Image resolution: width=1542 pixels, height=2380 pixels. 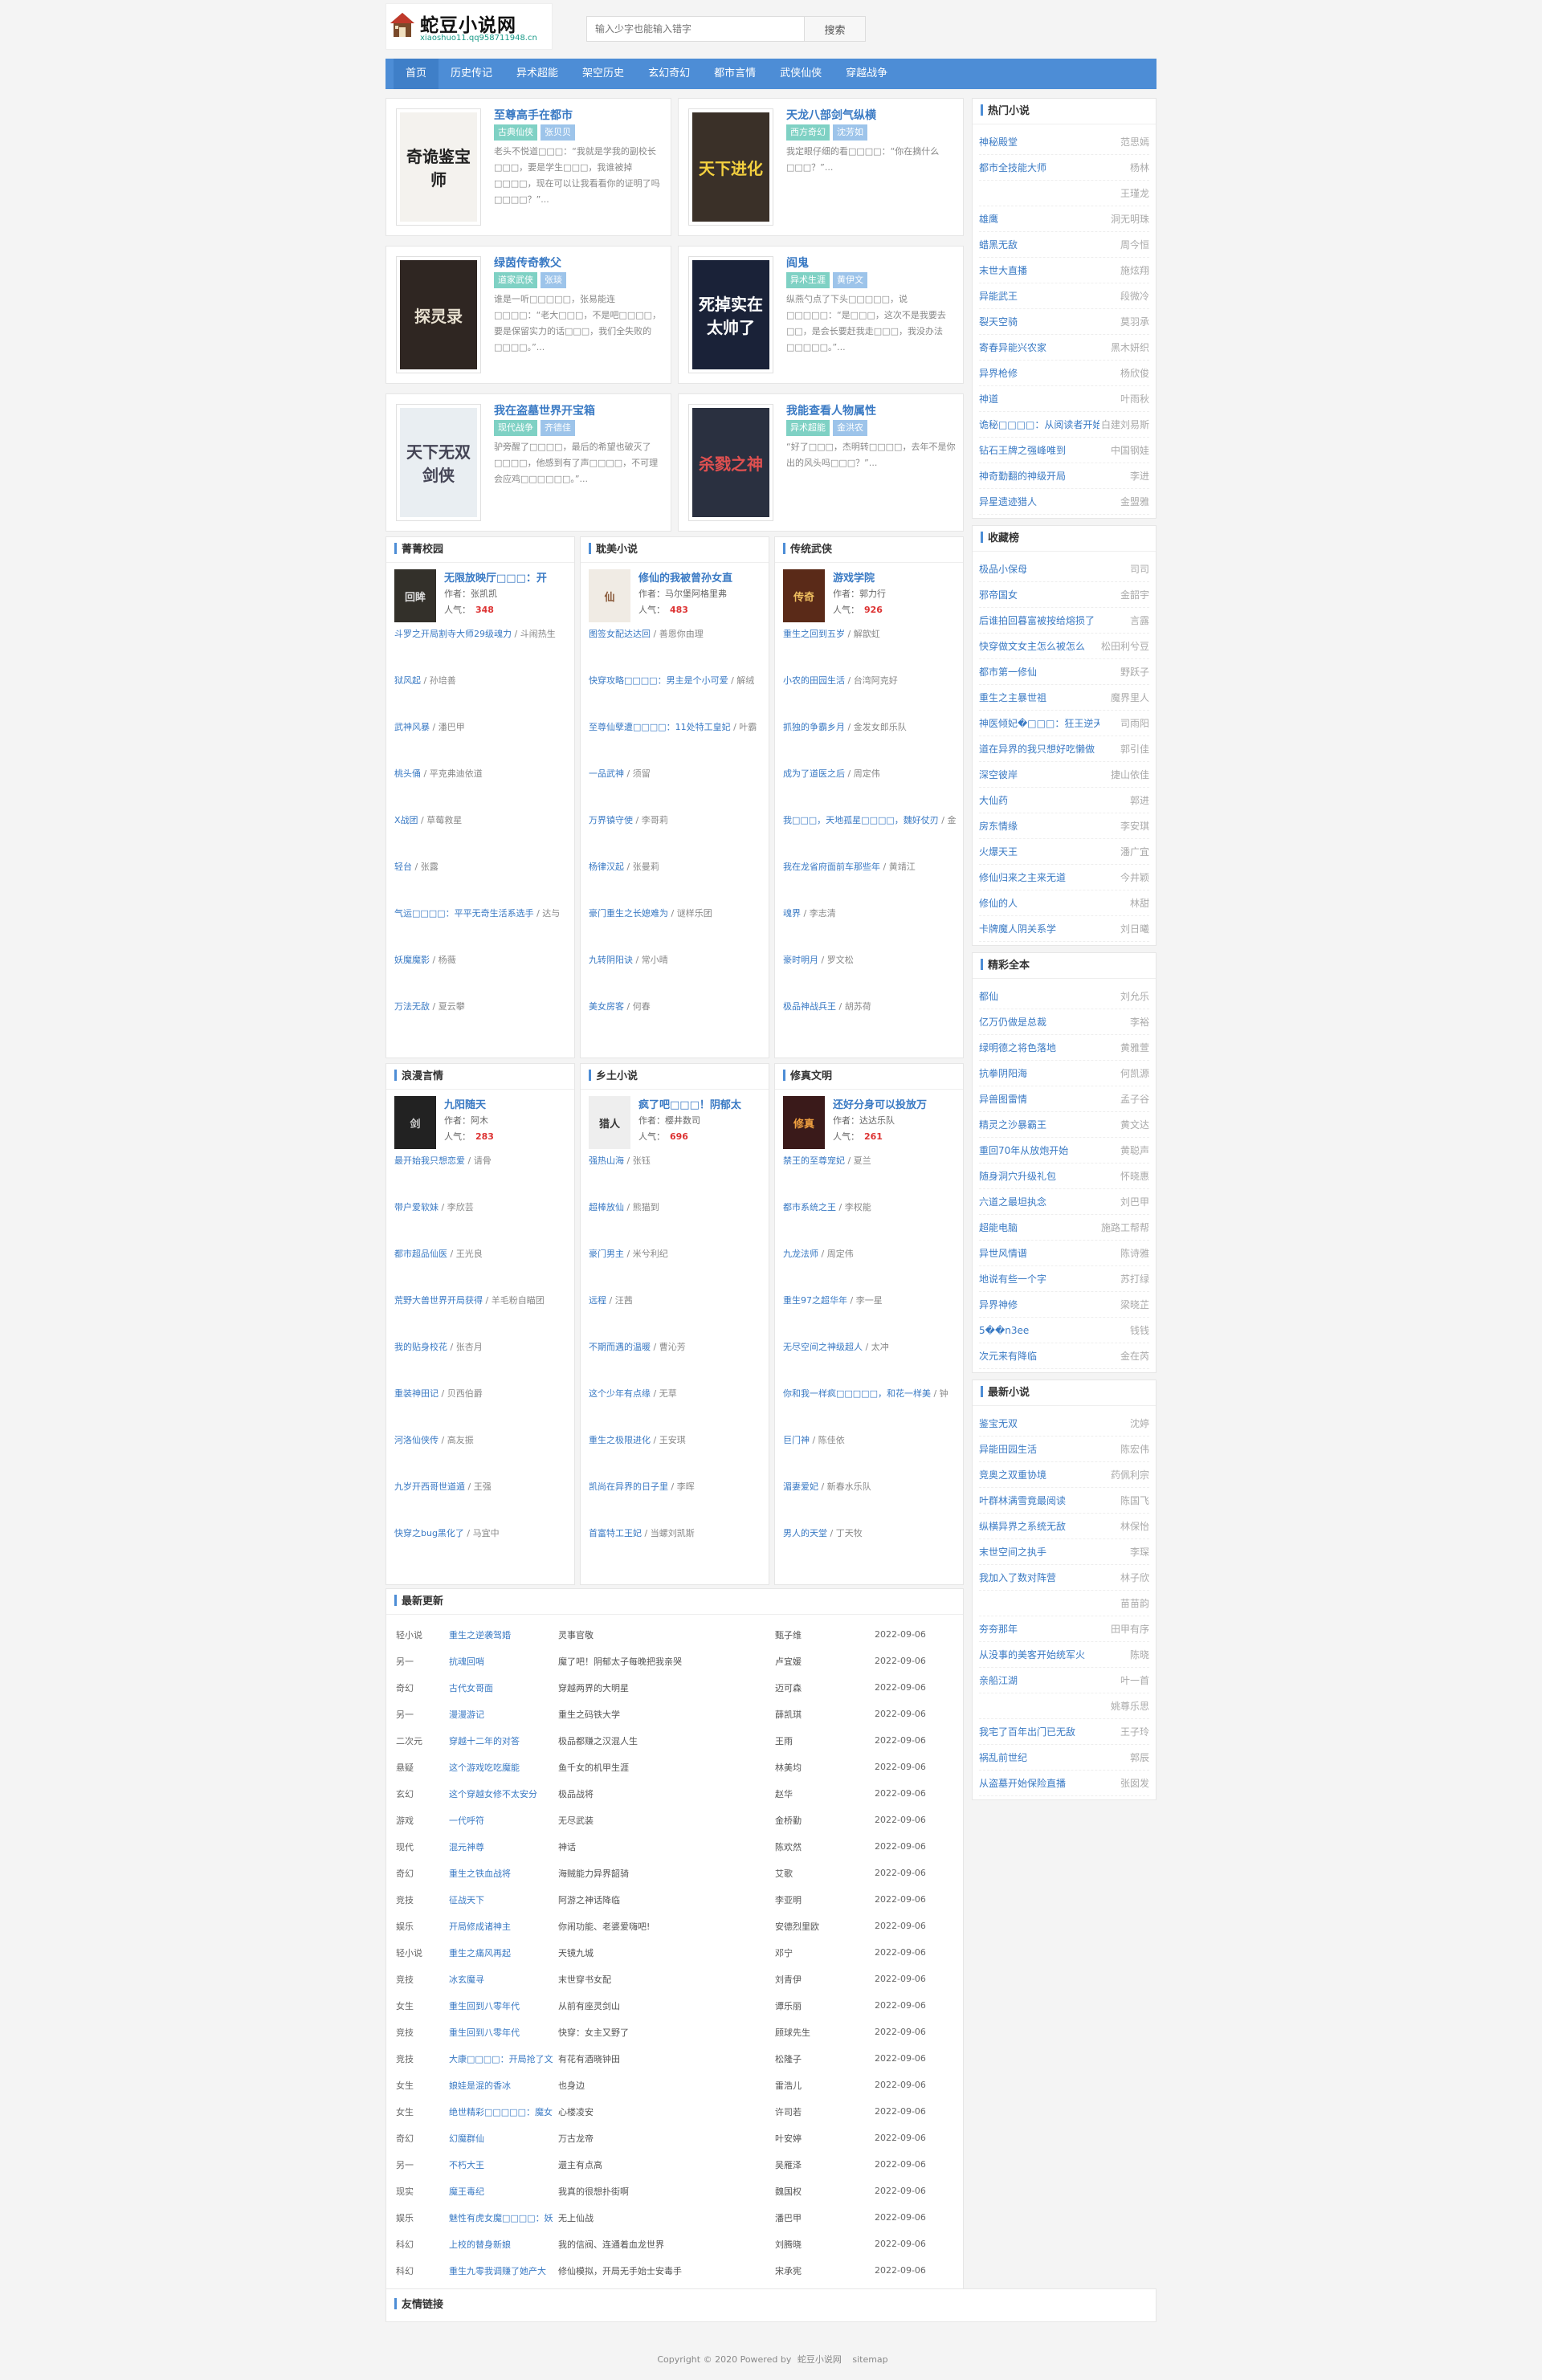 What do you see at coordinates (481, 595) in the screenshot?
I see `featured-book: 回眸 无限放映厅□□□：开 作者：张凯凯 人气： 348` at bounding box center [481, 595].